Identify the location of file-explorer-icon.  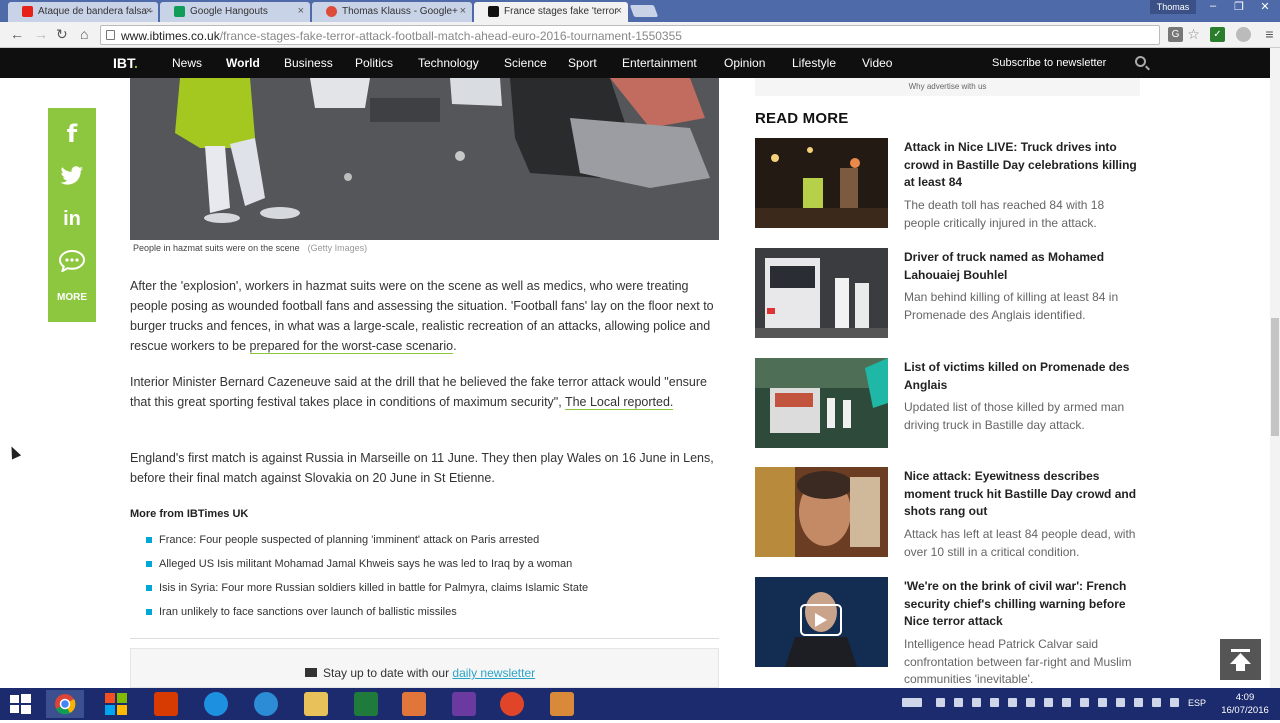
(316, 704).